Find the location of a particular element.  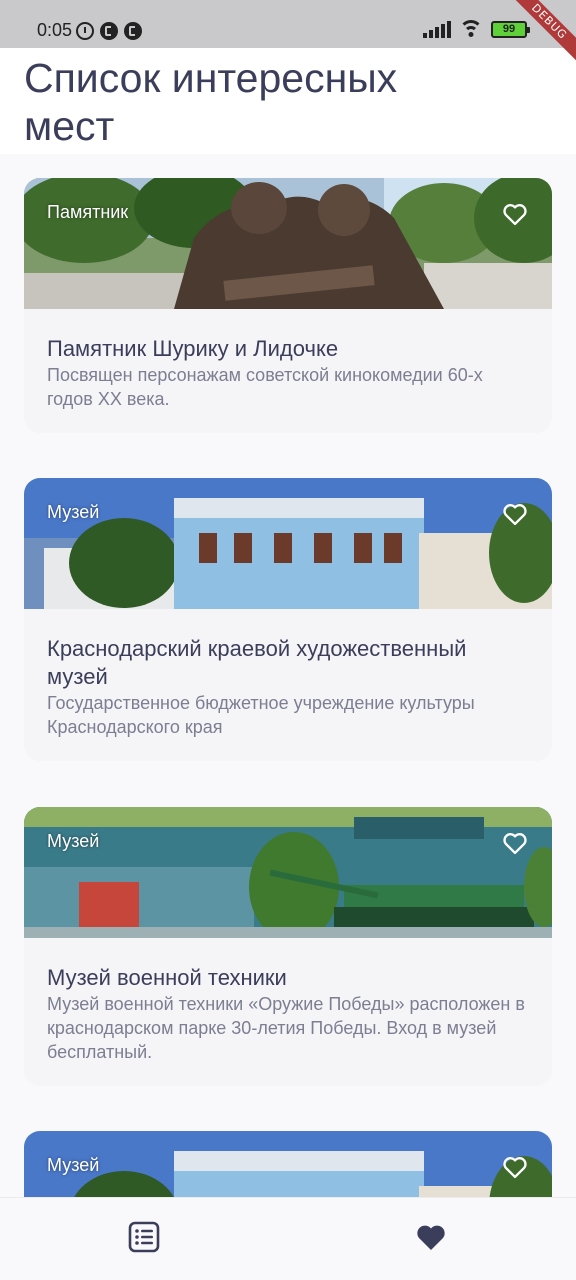

place-card: Музей is located at coordinates (288, 1164).